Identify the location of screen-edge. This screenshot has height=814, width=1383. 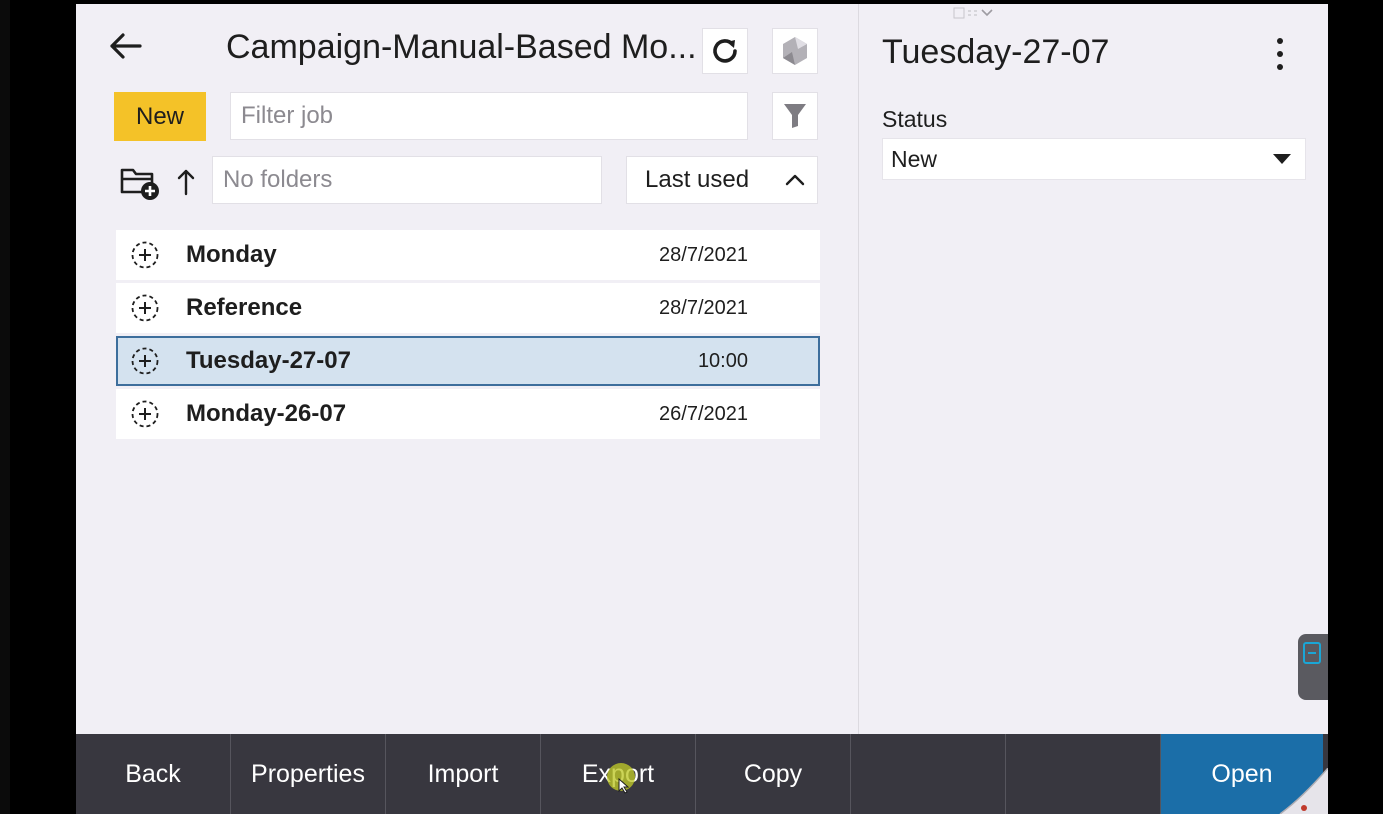
(5, 407).